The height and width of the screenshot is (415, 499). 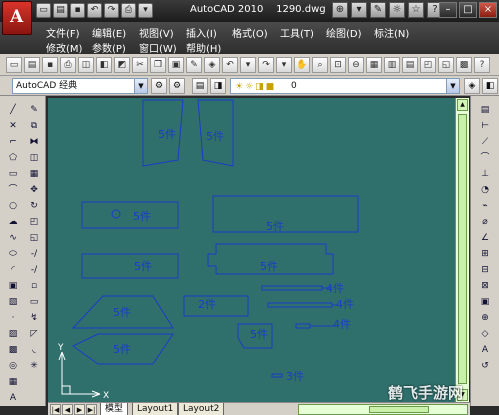 I want to click on undo-icon: ↶, so click(x=94, y=10).